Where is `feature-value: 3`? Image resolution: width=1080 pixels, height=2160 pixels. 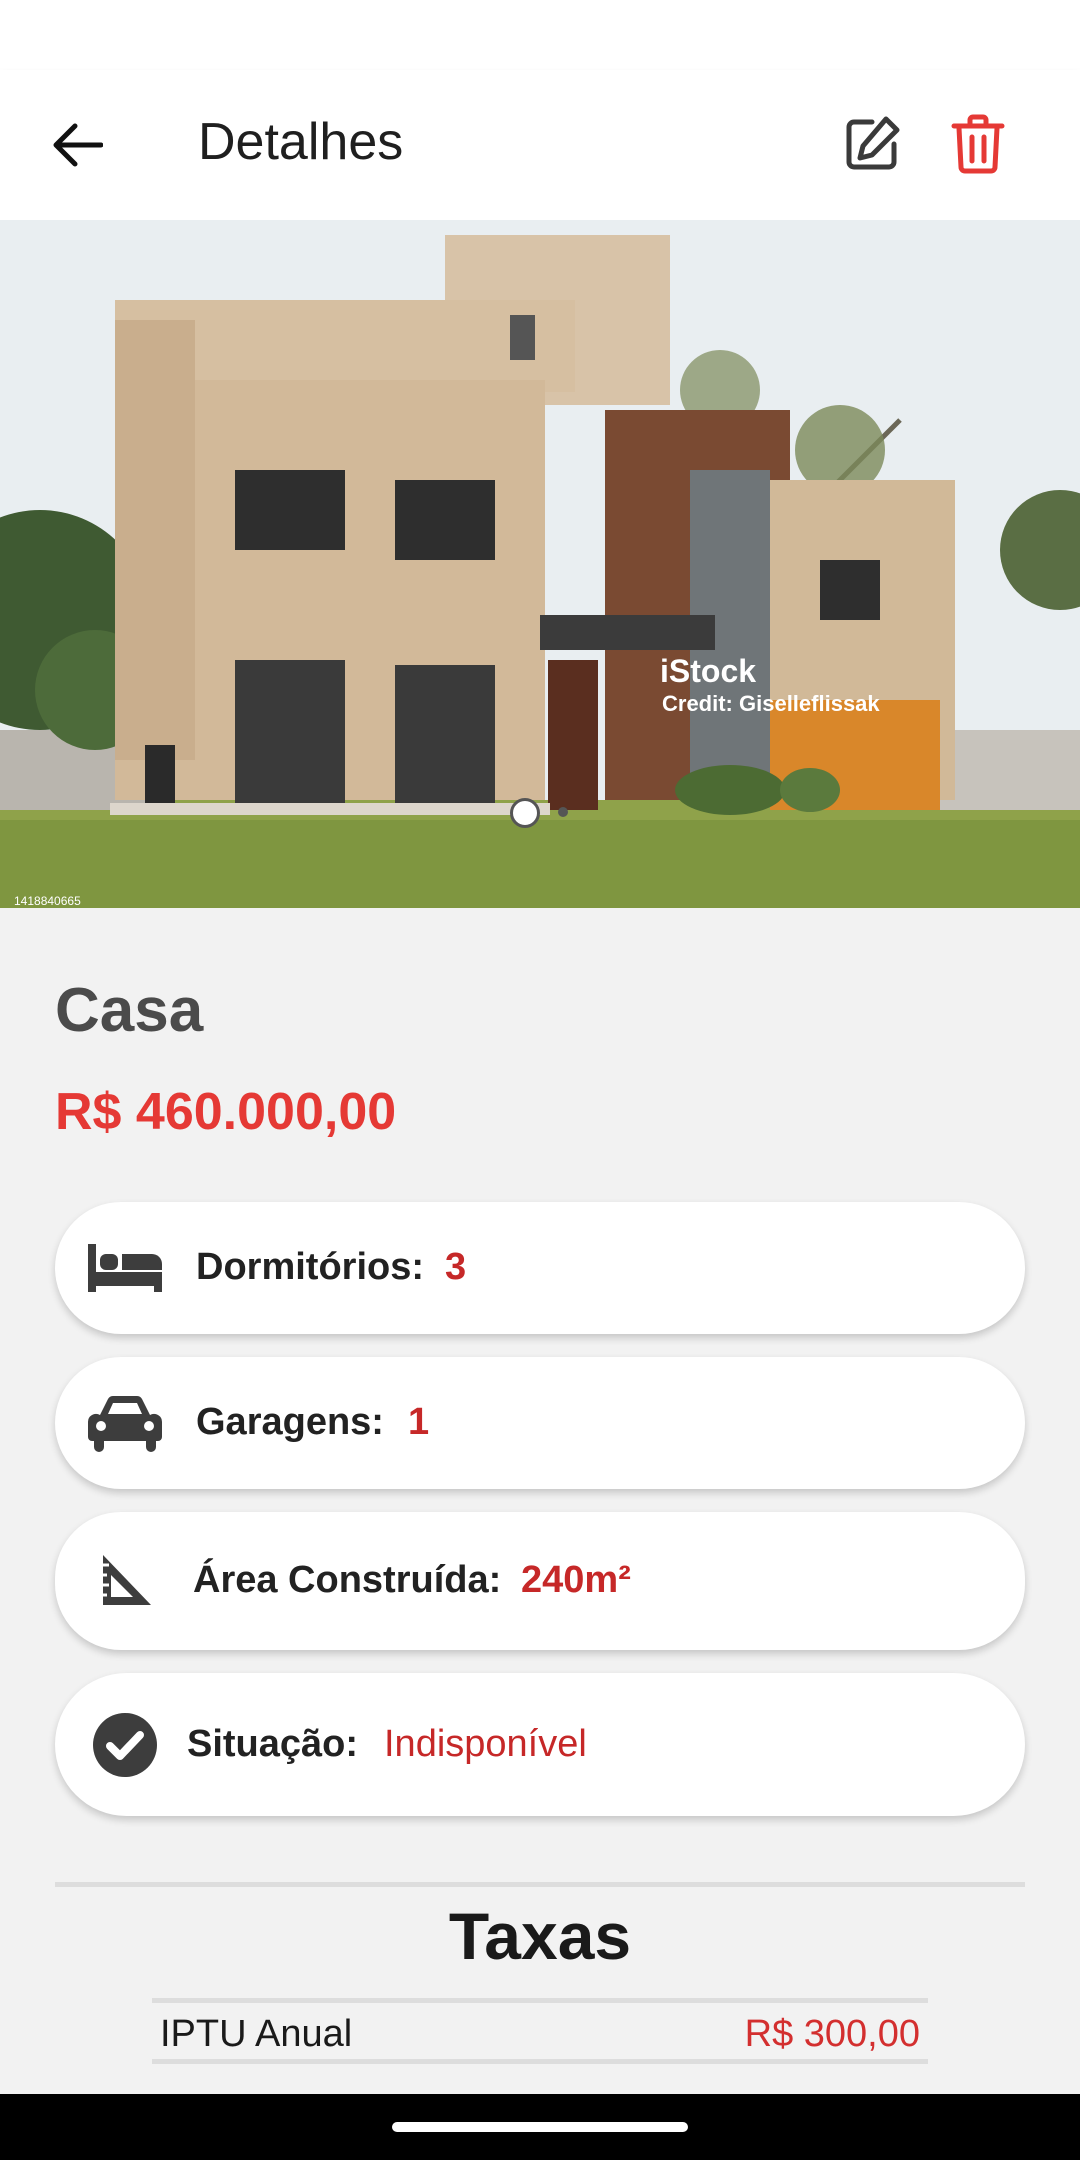 feature-value: 3 is located at coordinates (456, 1267).